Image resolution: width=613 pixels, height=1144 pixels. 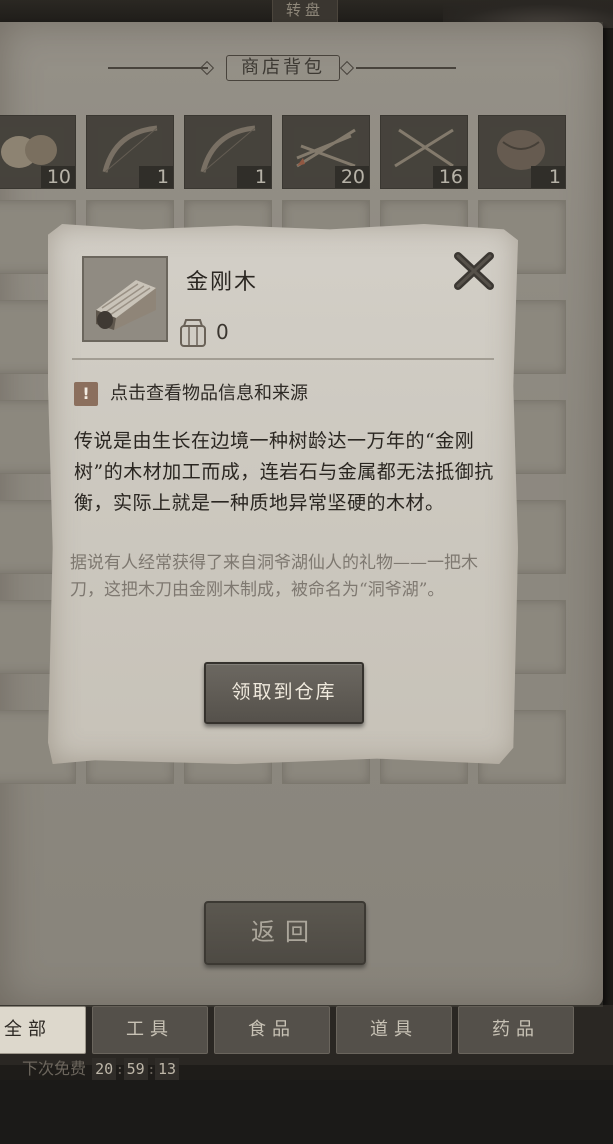 What do you see at coordinates (135, 1069) in the screenshot?
I see `timer-minutes: 59` at bounding box center [135, 1069].